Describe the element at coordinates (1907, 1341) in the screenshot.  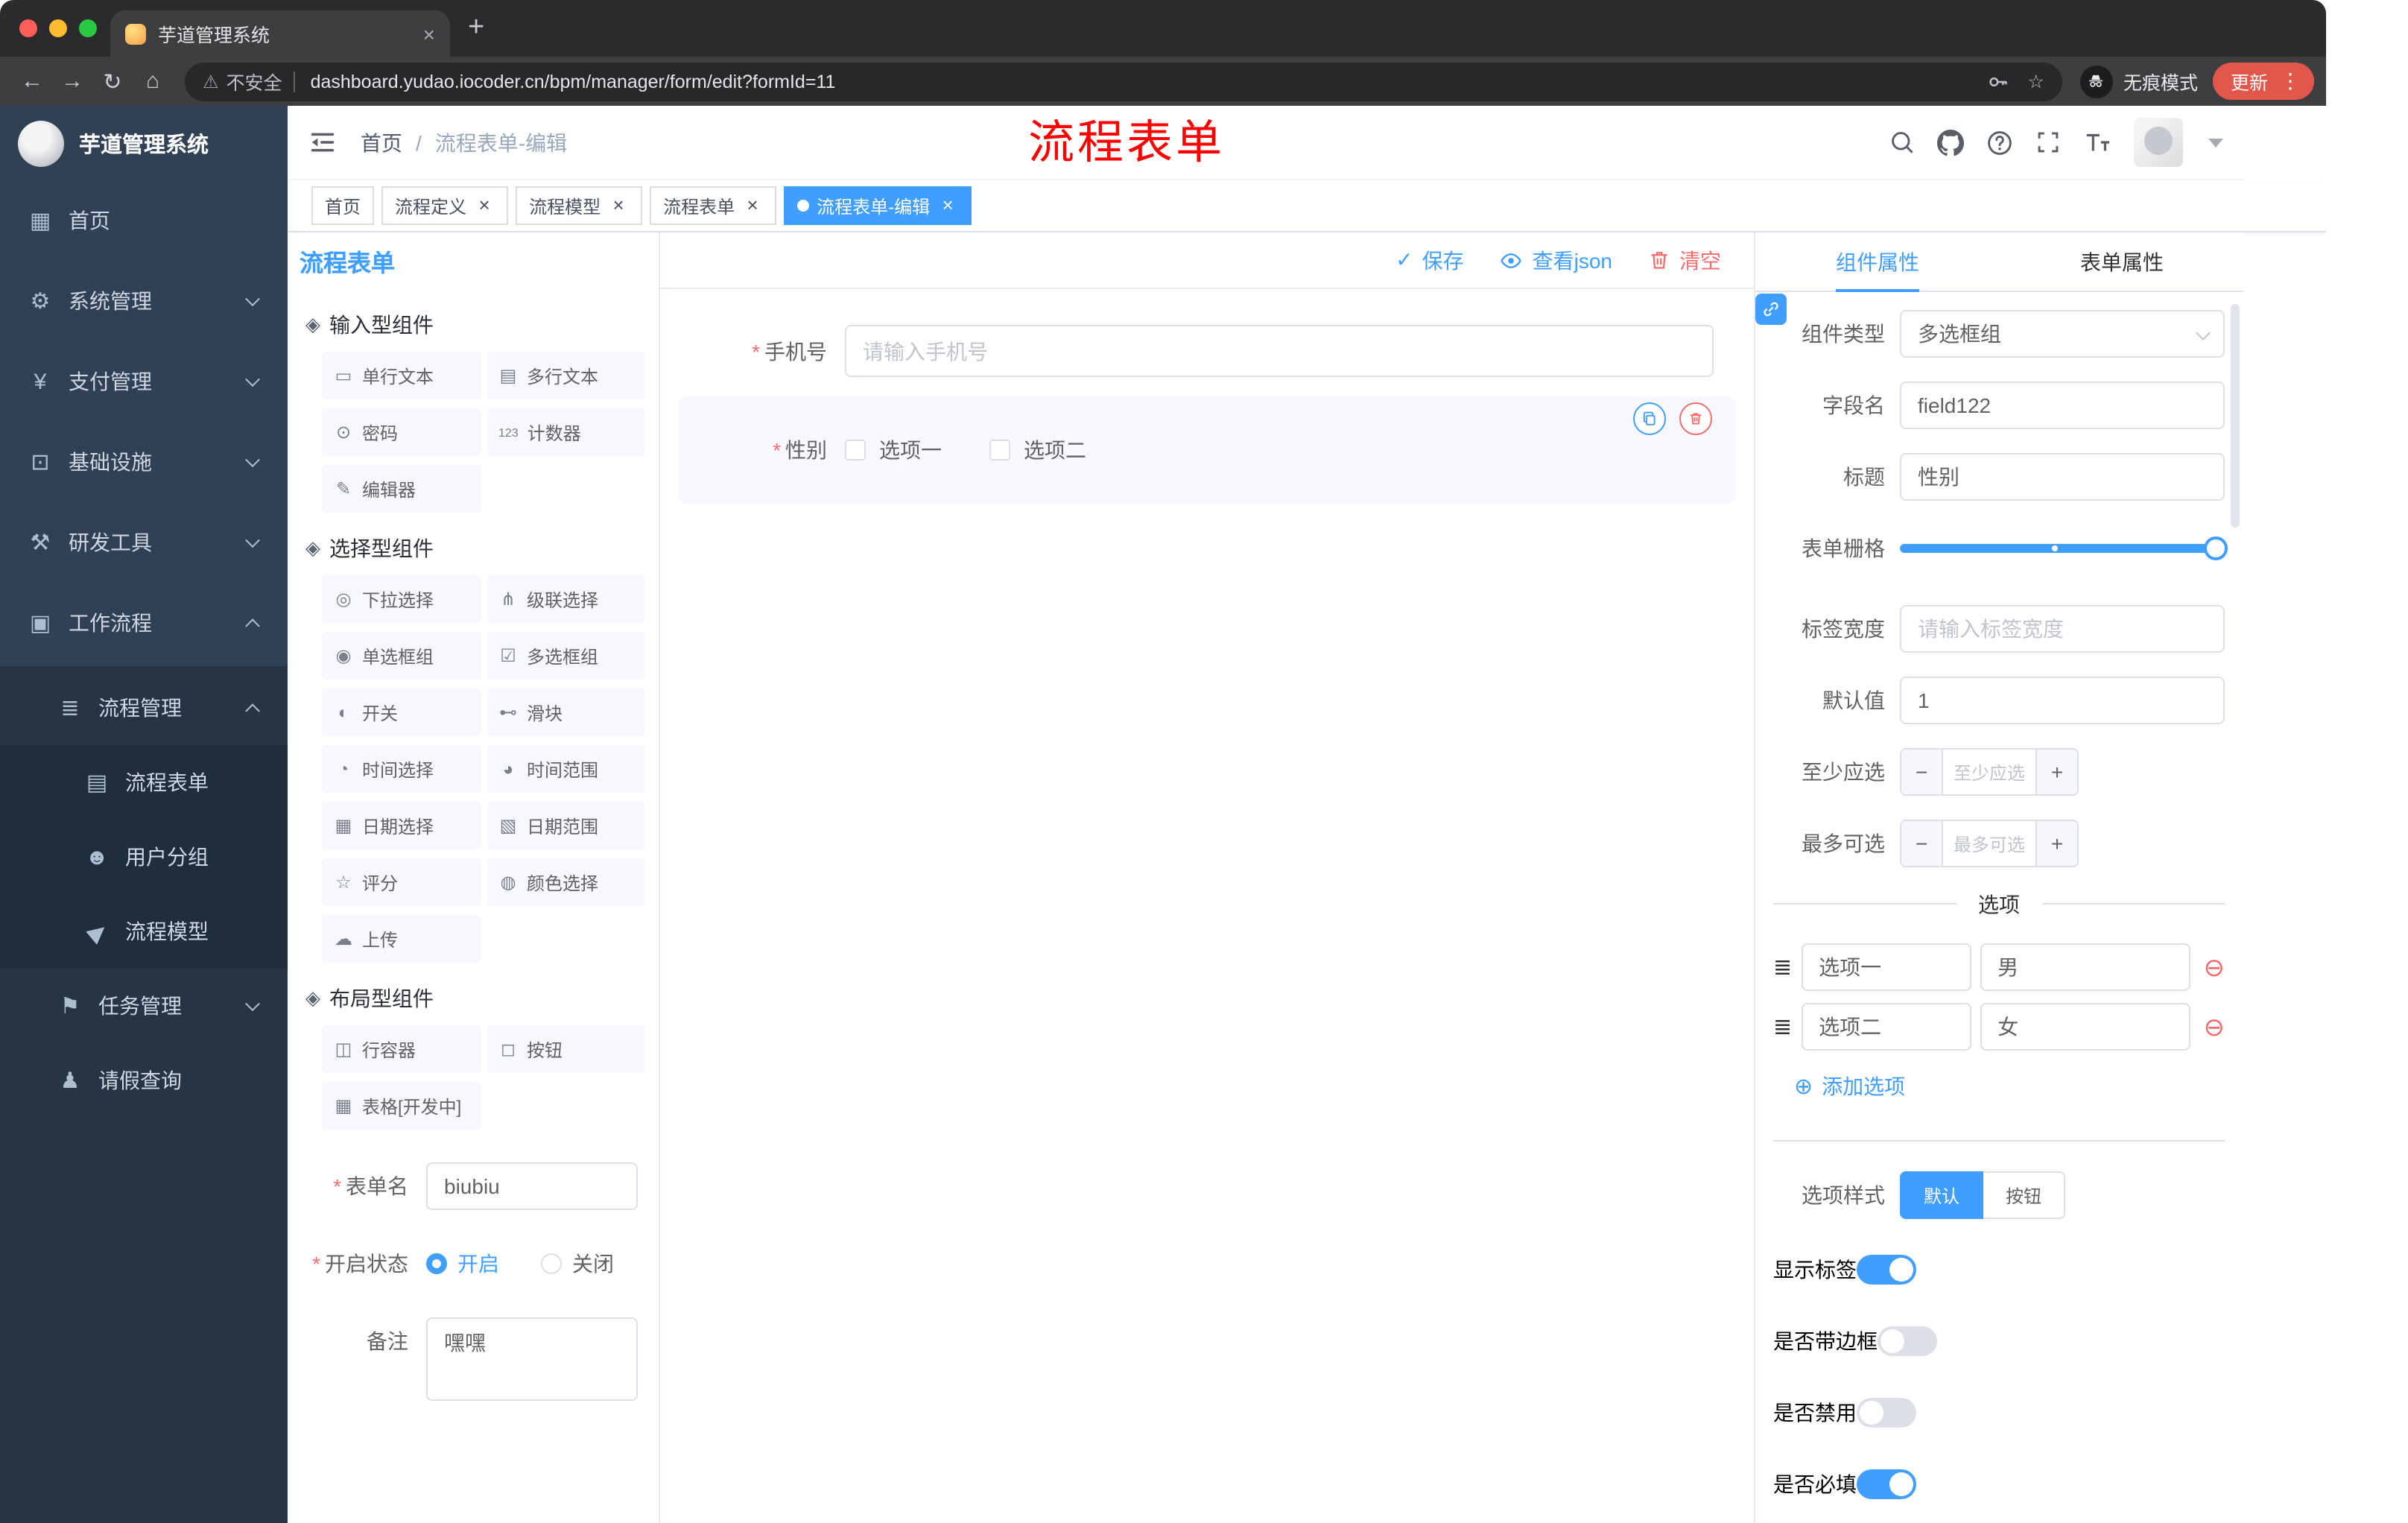
I see `border-switch` at that location.